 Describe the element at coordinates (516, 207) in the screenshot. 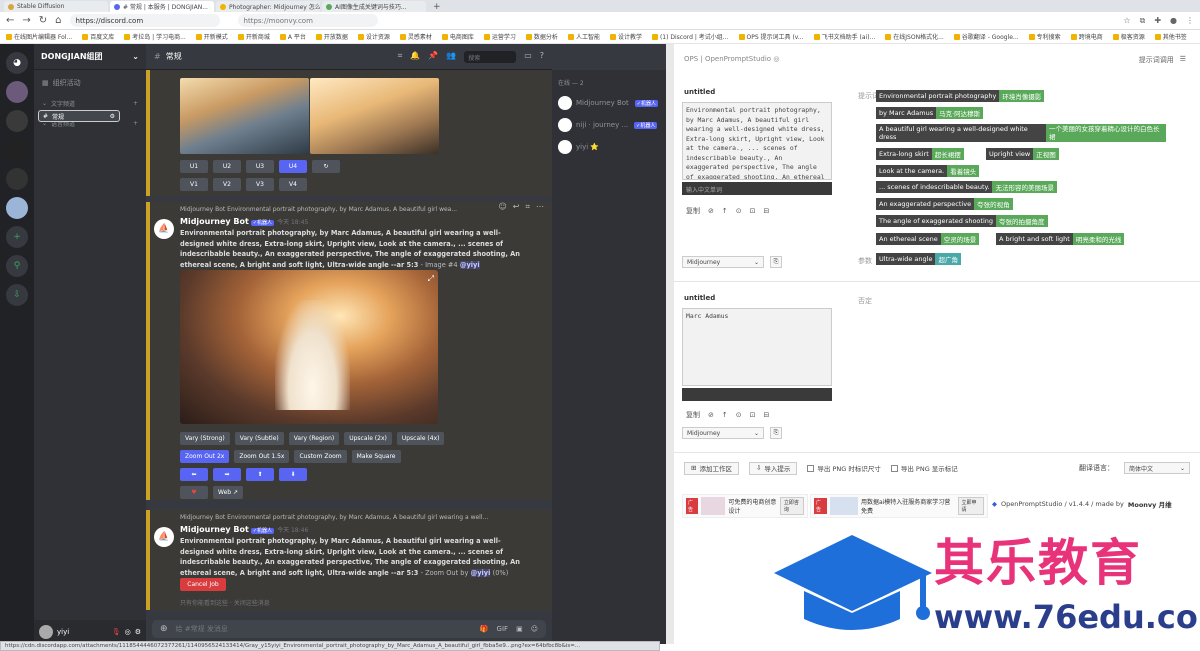

I see `reply-icon: ↩` at that location.